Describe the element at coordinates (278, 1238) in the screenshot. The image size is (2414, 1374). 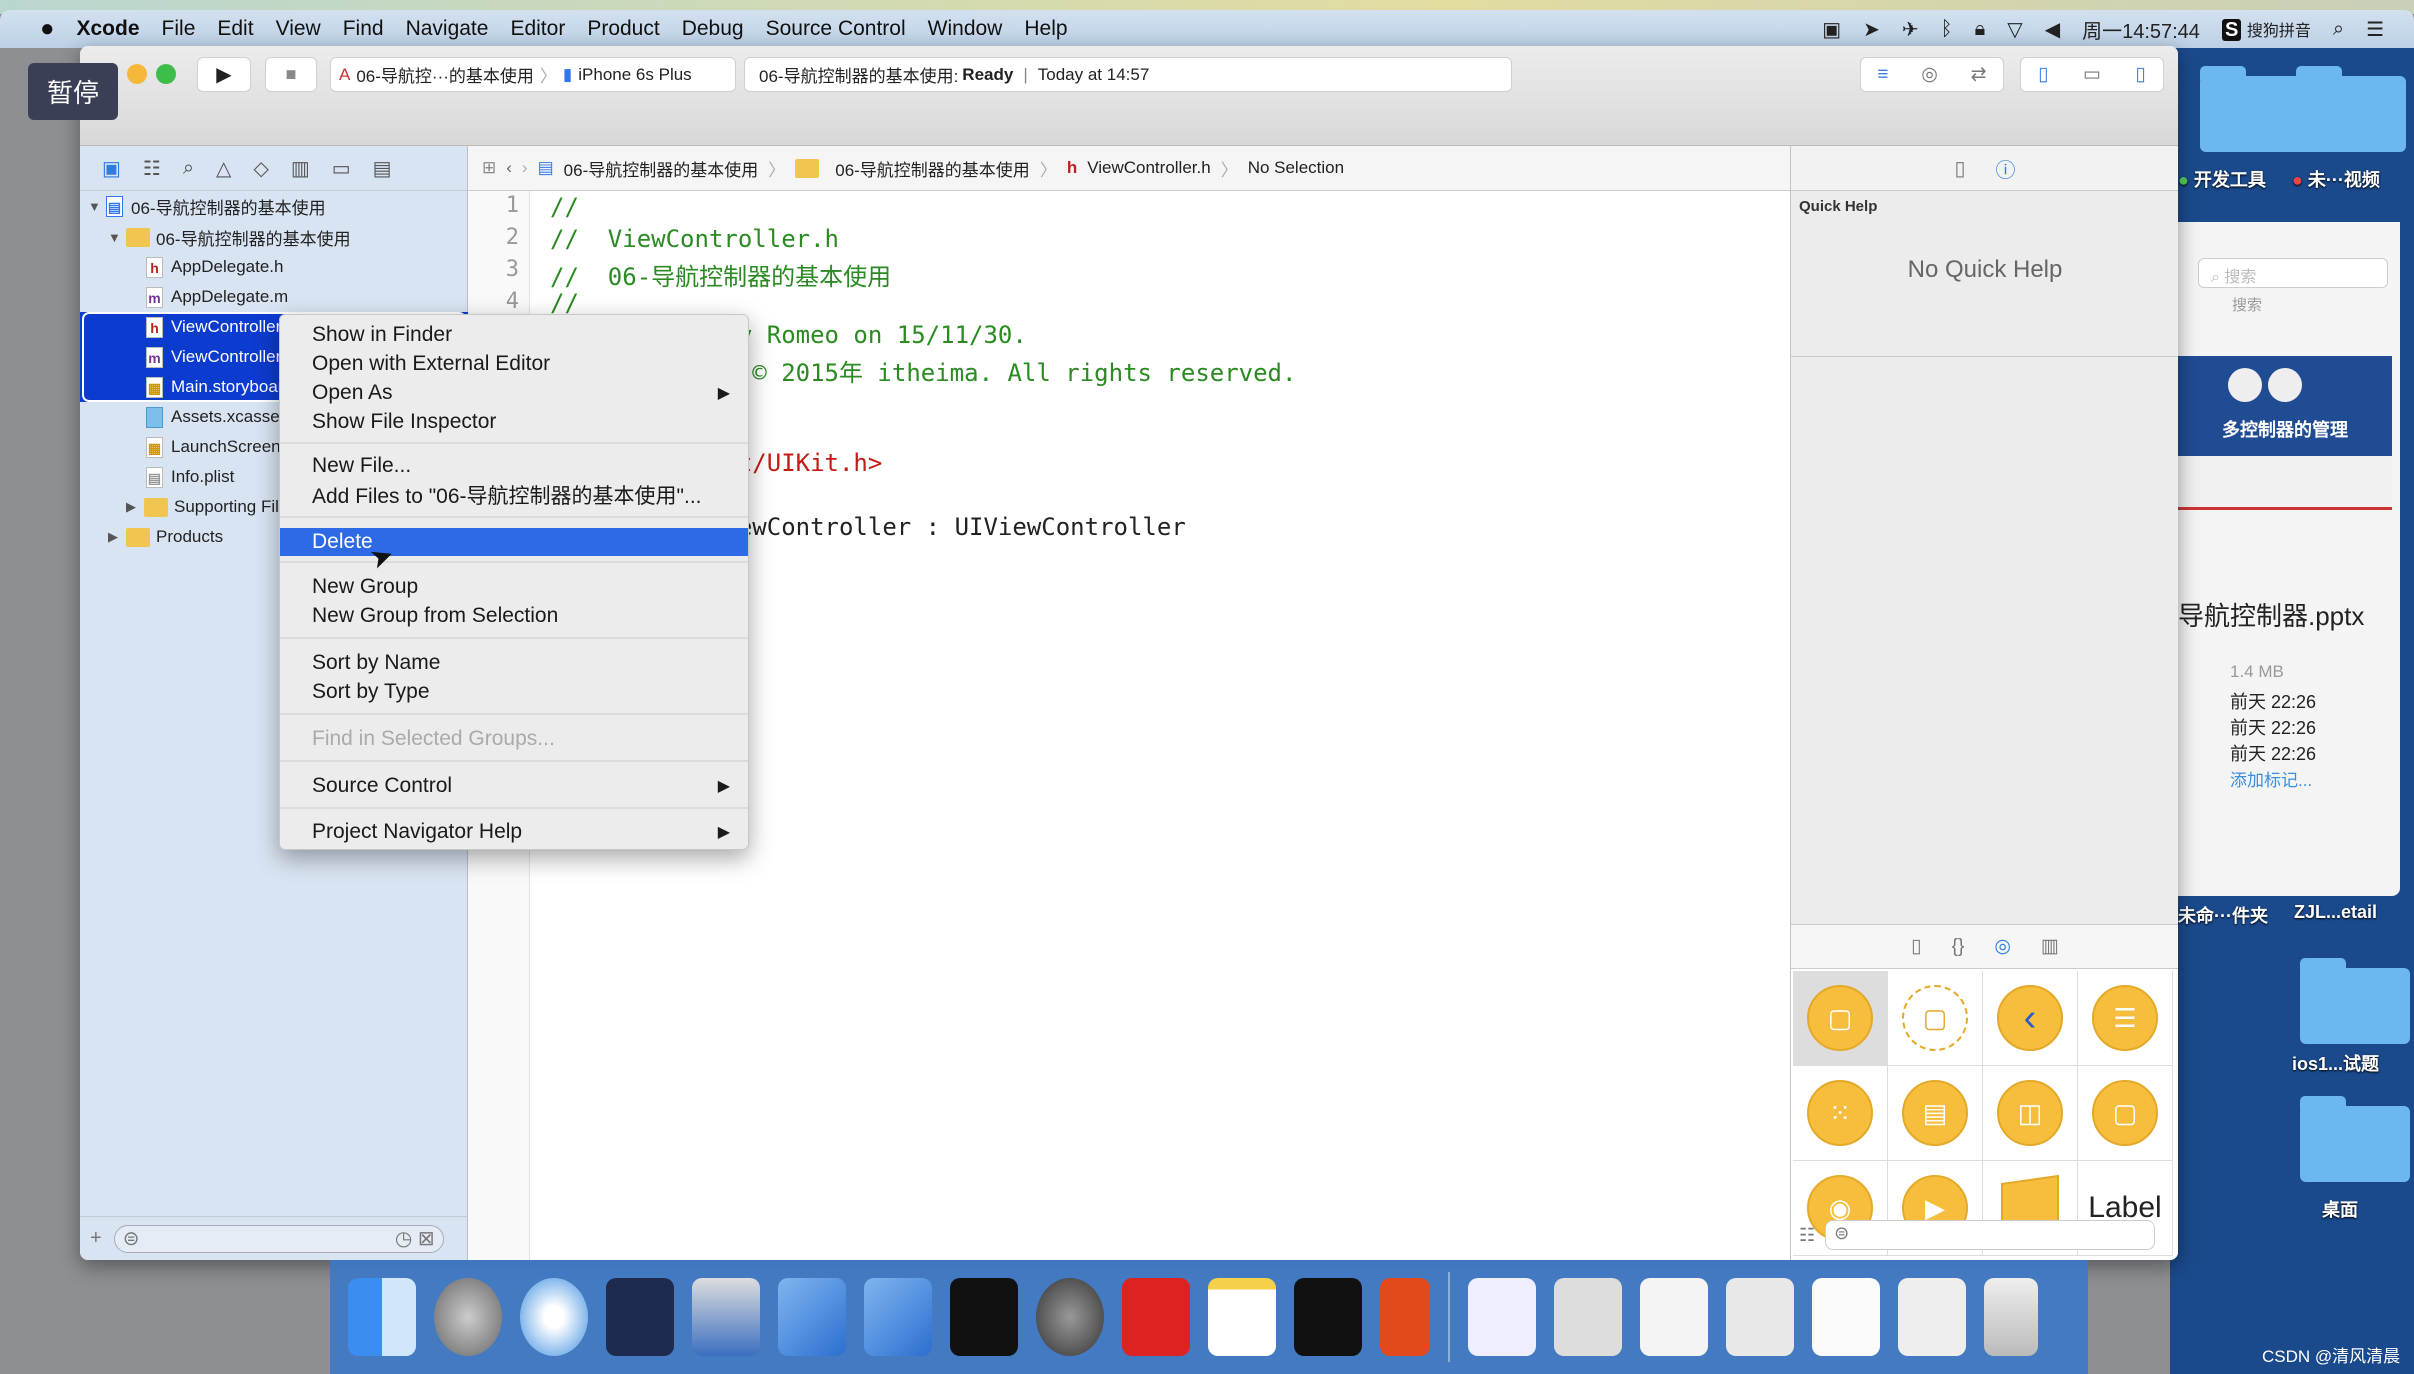
I see `filter-input: ⊜ ◷ ⊠` at that location.